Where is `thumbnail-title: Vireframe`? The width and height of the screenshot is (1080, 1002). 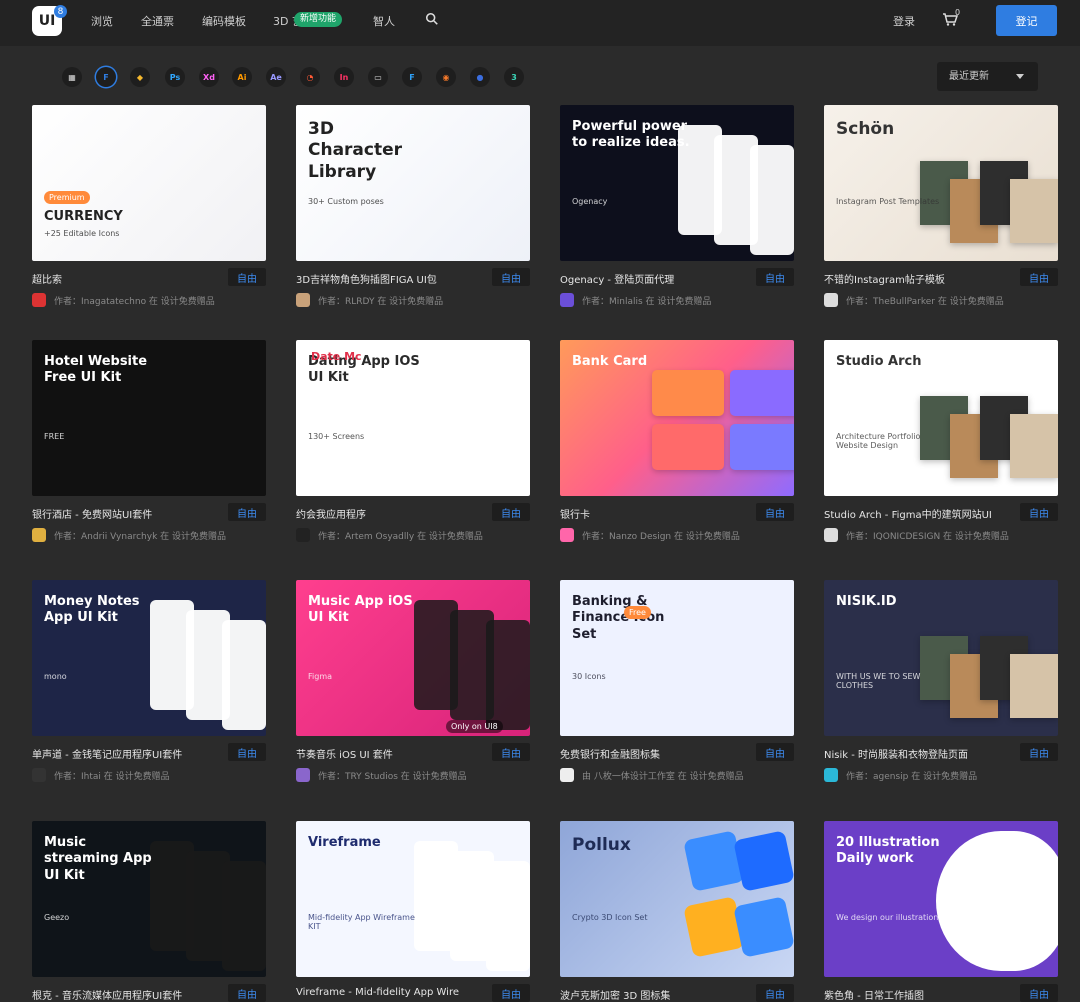 thumbnail-title: Vireframe is located at coordinates (344, 842).